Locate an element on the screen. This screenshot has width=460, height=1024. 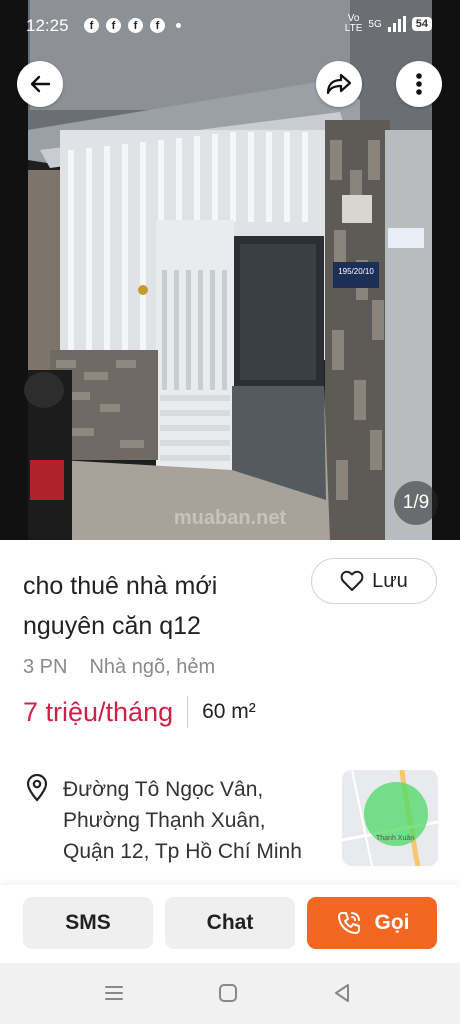
property-type: Nhà ngõ, hẻm is located at coordinates (152, 667).